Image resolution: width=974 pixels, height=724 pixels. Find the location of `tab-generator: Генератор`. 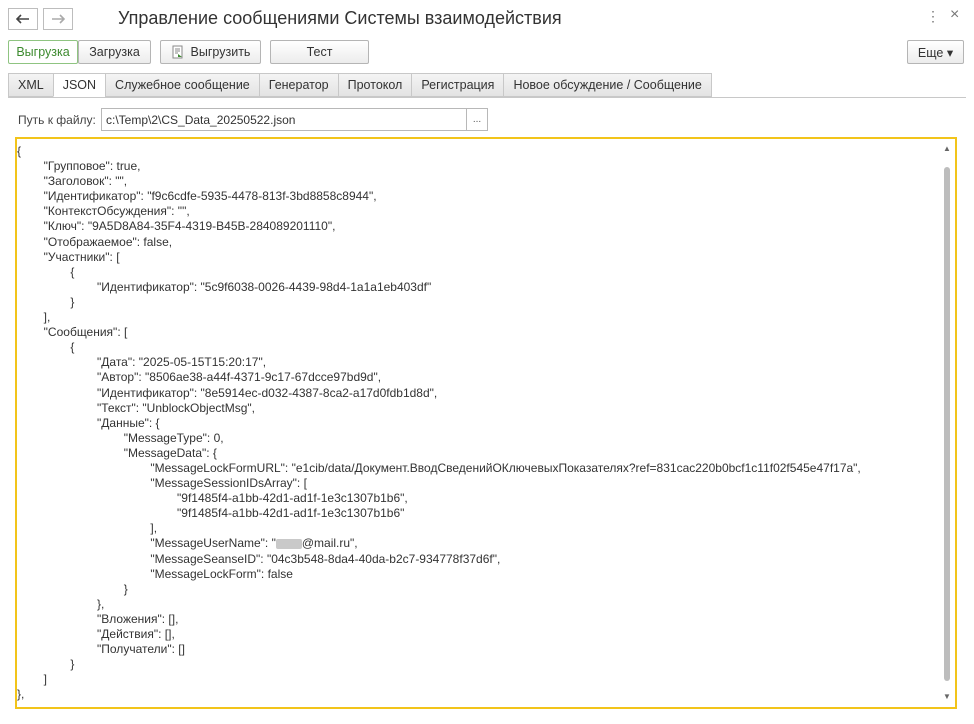

tab-generator: Генератор is located at coordinates (298, 85).